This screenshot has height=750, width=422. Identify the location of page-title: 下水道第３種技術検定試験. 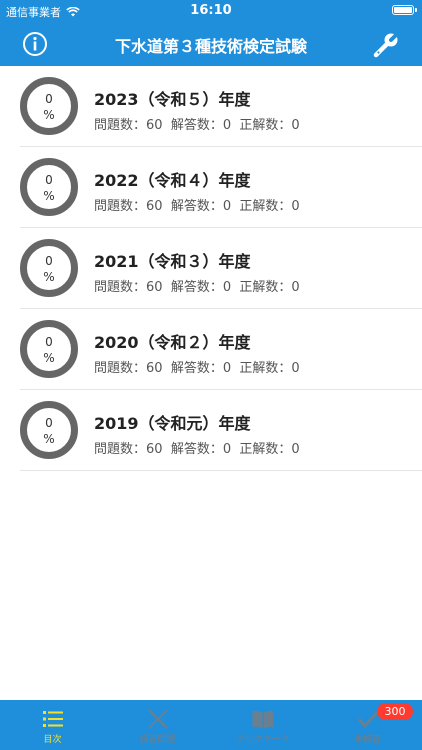
(210, 46).